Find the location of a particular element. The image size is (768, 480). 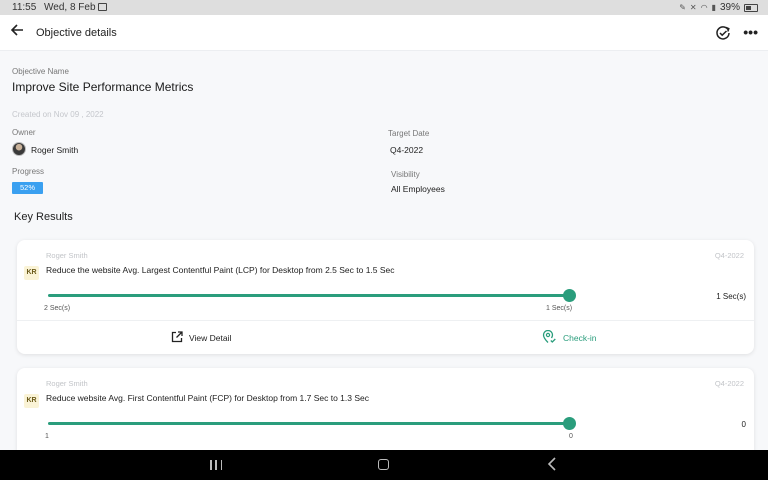

check-in-button: Check-in is located at coordinates (569, 337).